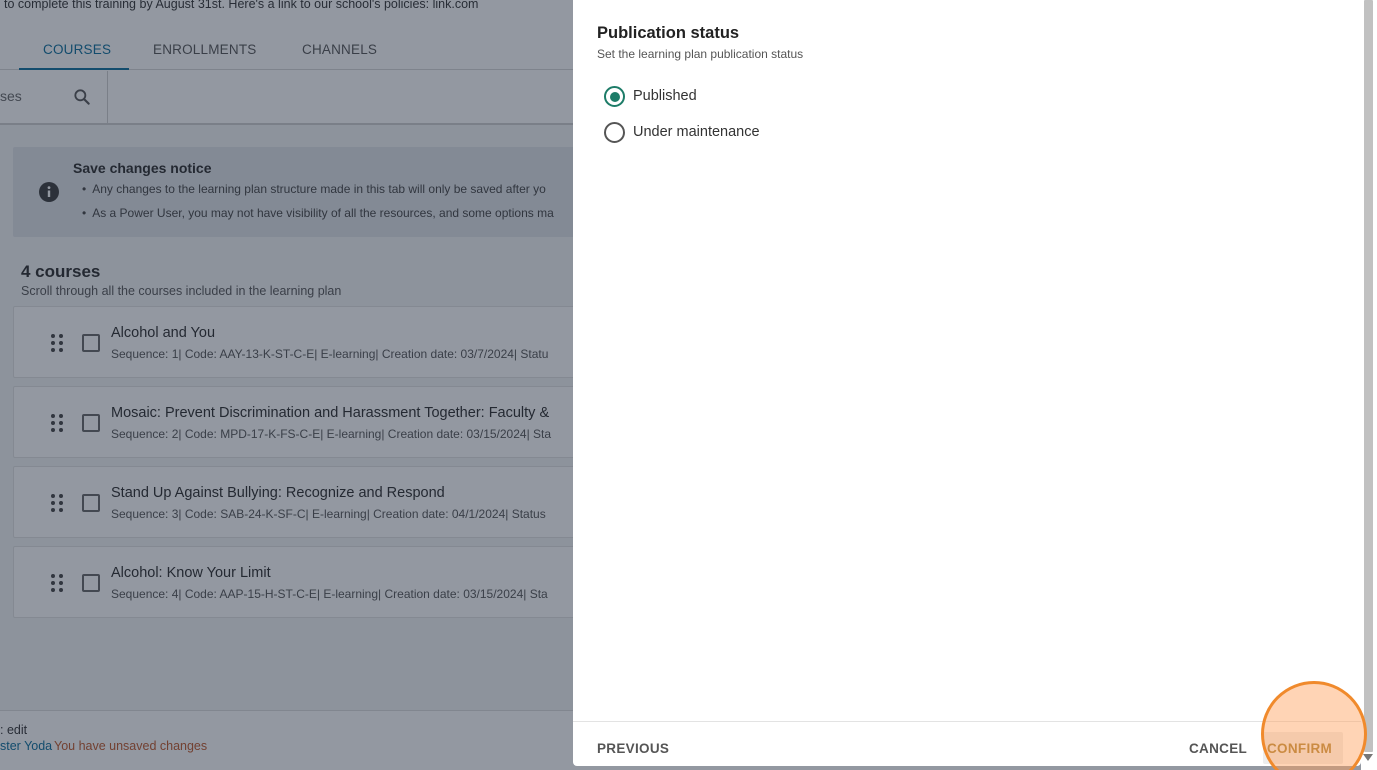  What do you see at coordinates (1299, 748) in the screenshot?
I see `confirm-button: CONFIRM` at bounding box center [1299, 748].